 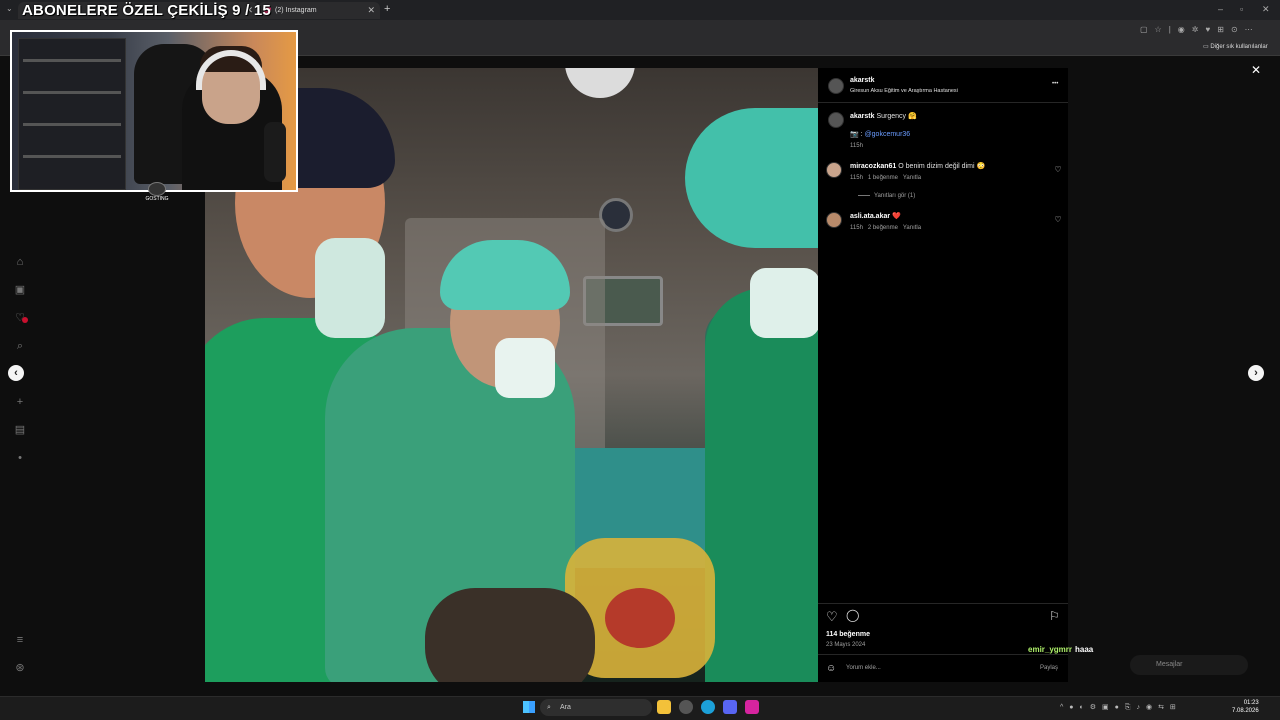 I want to click on logo-emblem, so click(x=157, y=189).